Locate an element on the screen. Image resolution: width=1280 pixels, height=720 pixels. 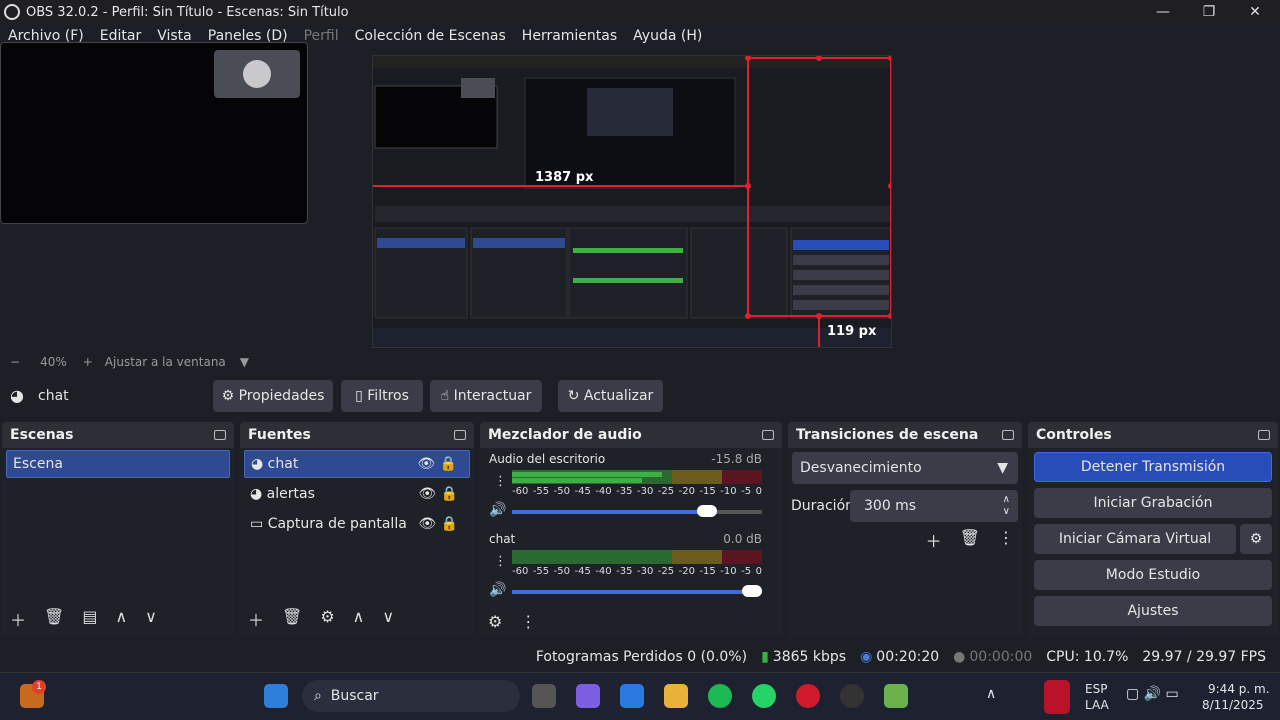
whatsapp-icon is located at coordinates (764, 696).